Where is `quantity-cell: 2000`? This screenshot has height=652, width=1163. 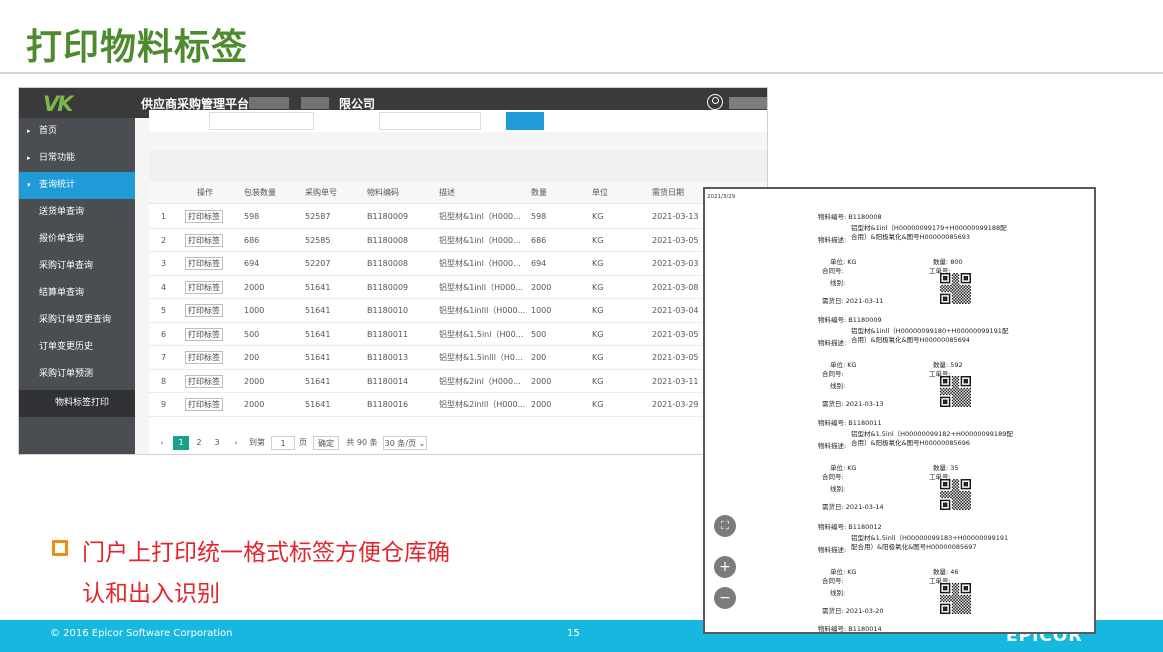
quantity-cell: 2000 is located at coordinates (541, 287).